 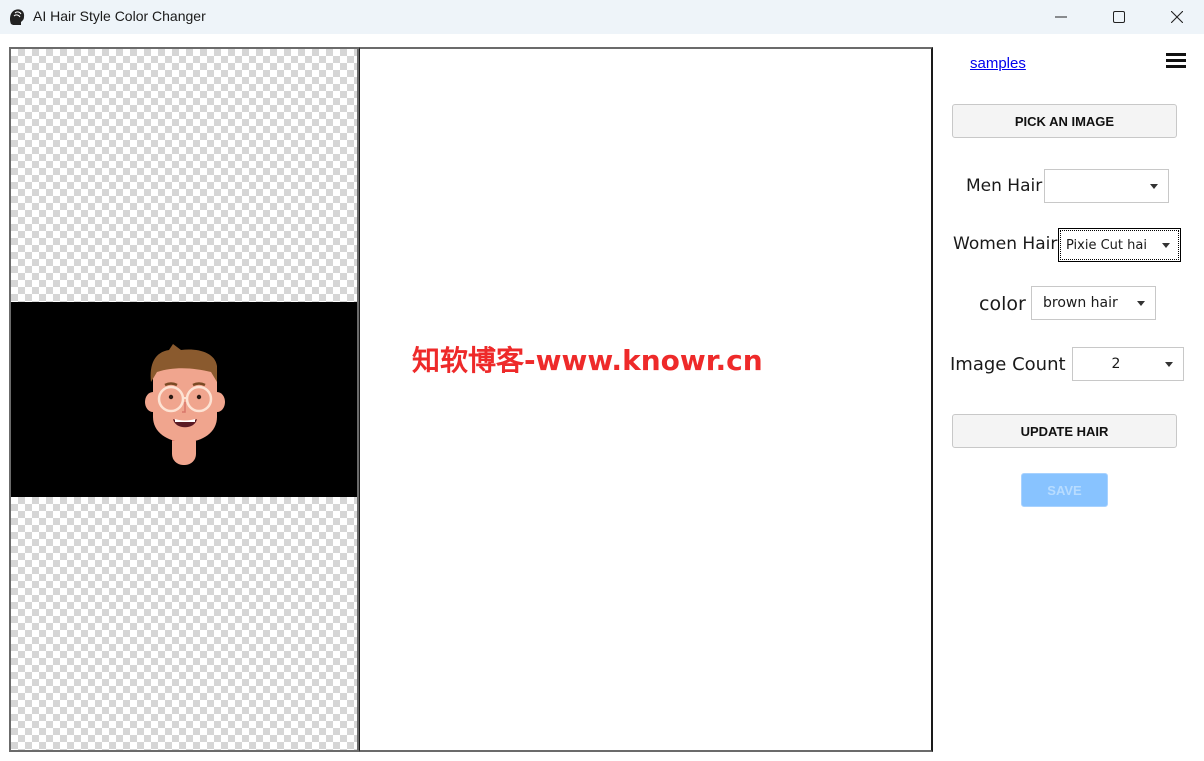 What do you see at coordinates (1116, 364) in the screenshot?
I see `image-count-value: 2` at bounding box center [1116, 364].